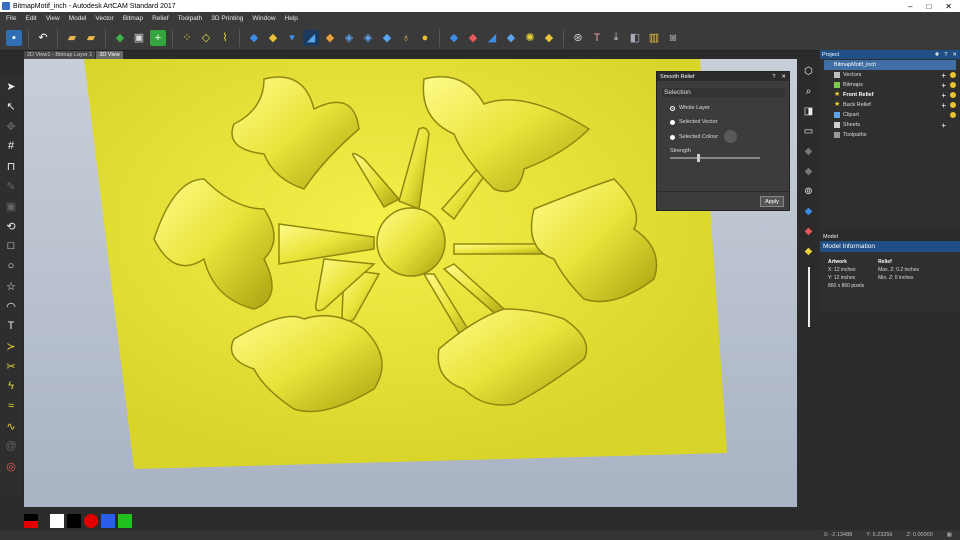  Describe the element at coordinates (809, 131) in the screenshot. I see `plate-icon: ▭` at that location.